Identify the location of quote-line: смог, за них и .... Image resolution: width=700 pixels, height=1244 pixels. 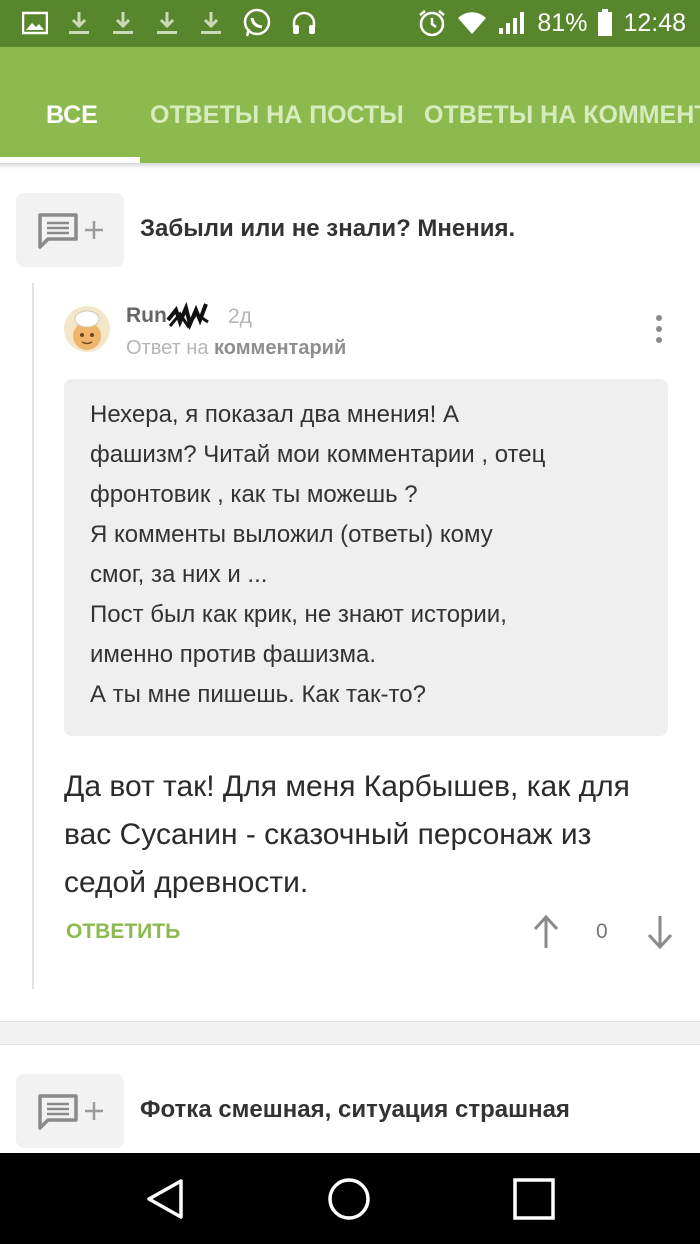
(179, 574).